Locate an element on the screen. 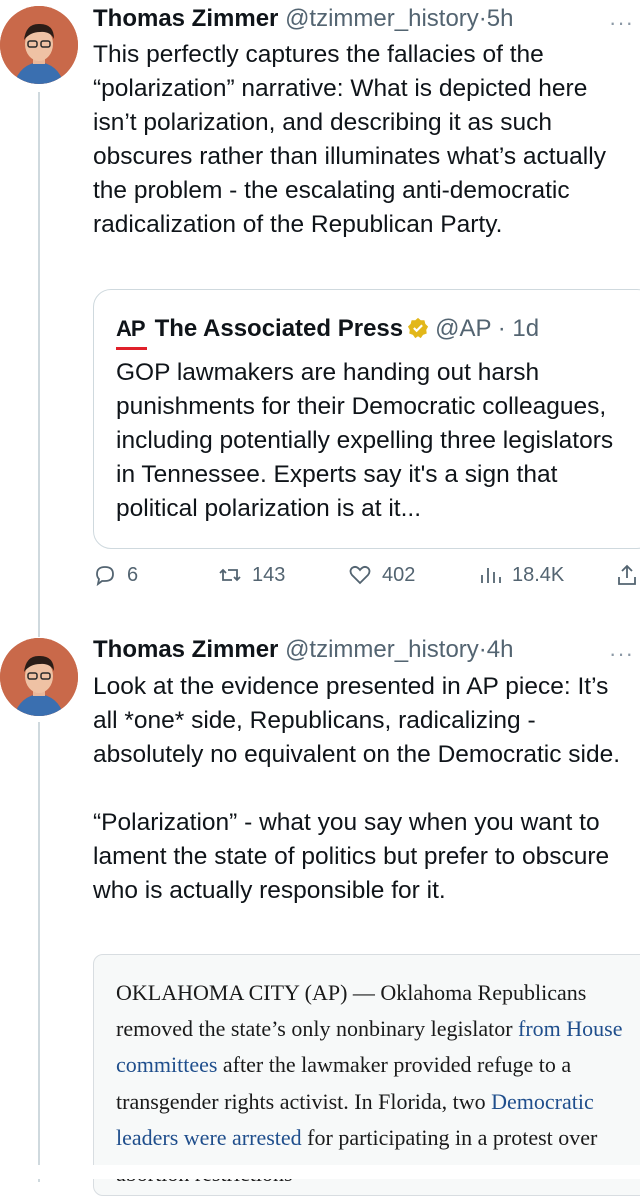  page-bottom-edge is located at coordinates (320, 1172).